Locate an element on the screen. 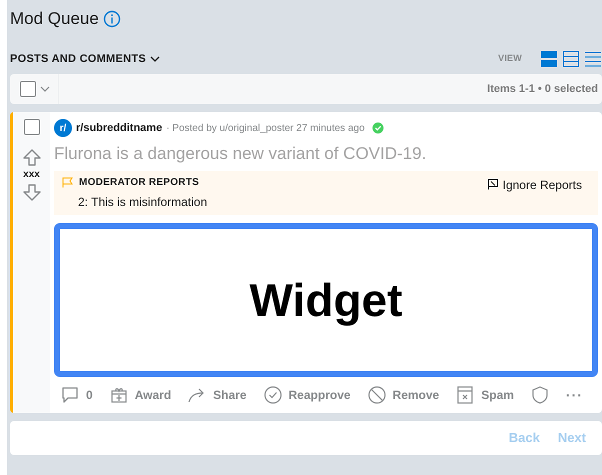  shield-icon is located at coordinates (540, 395).